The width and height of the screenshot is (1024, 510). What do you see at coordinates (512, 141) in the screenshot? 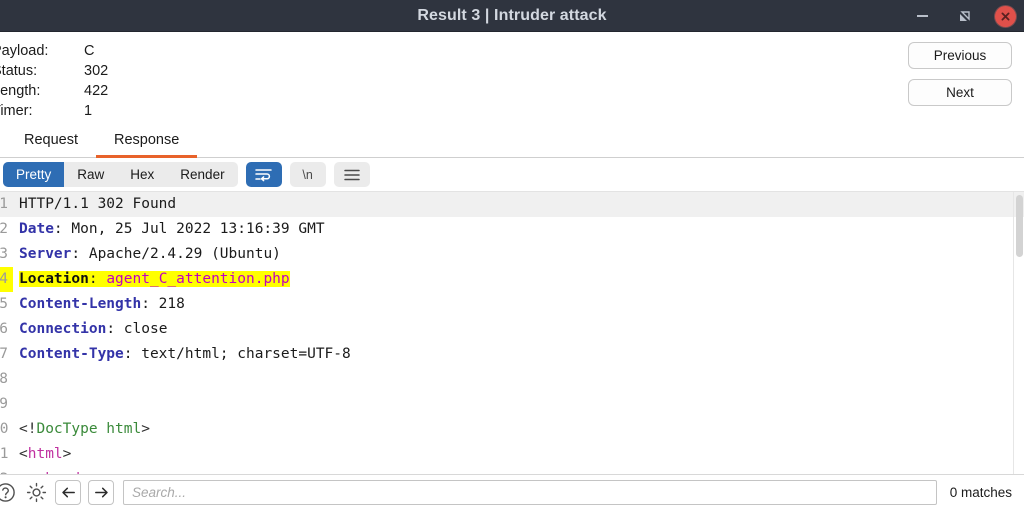
I see `request-response-tabs: Request Response` at bounding box center [512, 141].